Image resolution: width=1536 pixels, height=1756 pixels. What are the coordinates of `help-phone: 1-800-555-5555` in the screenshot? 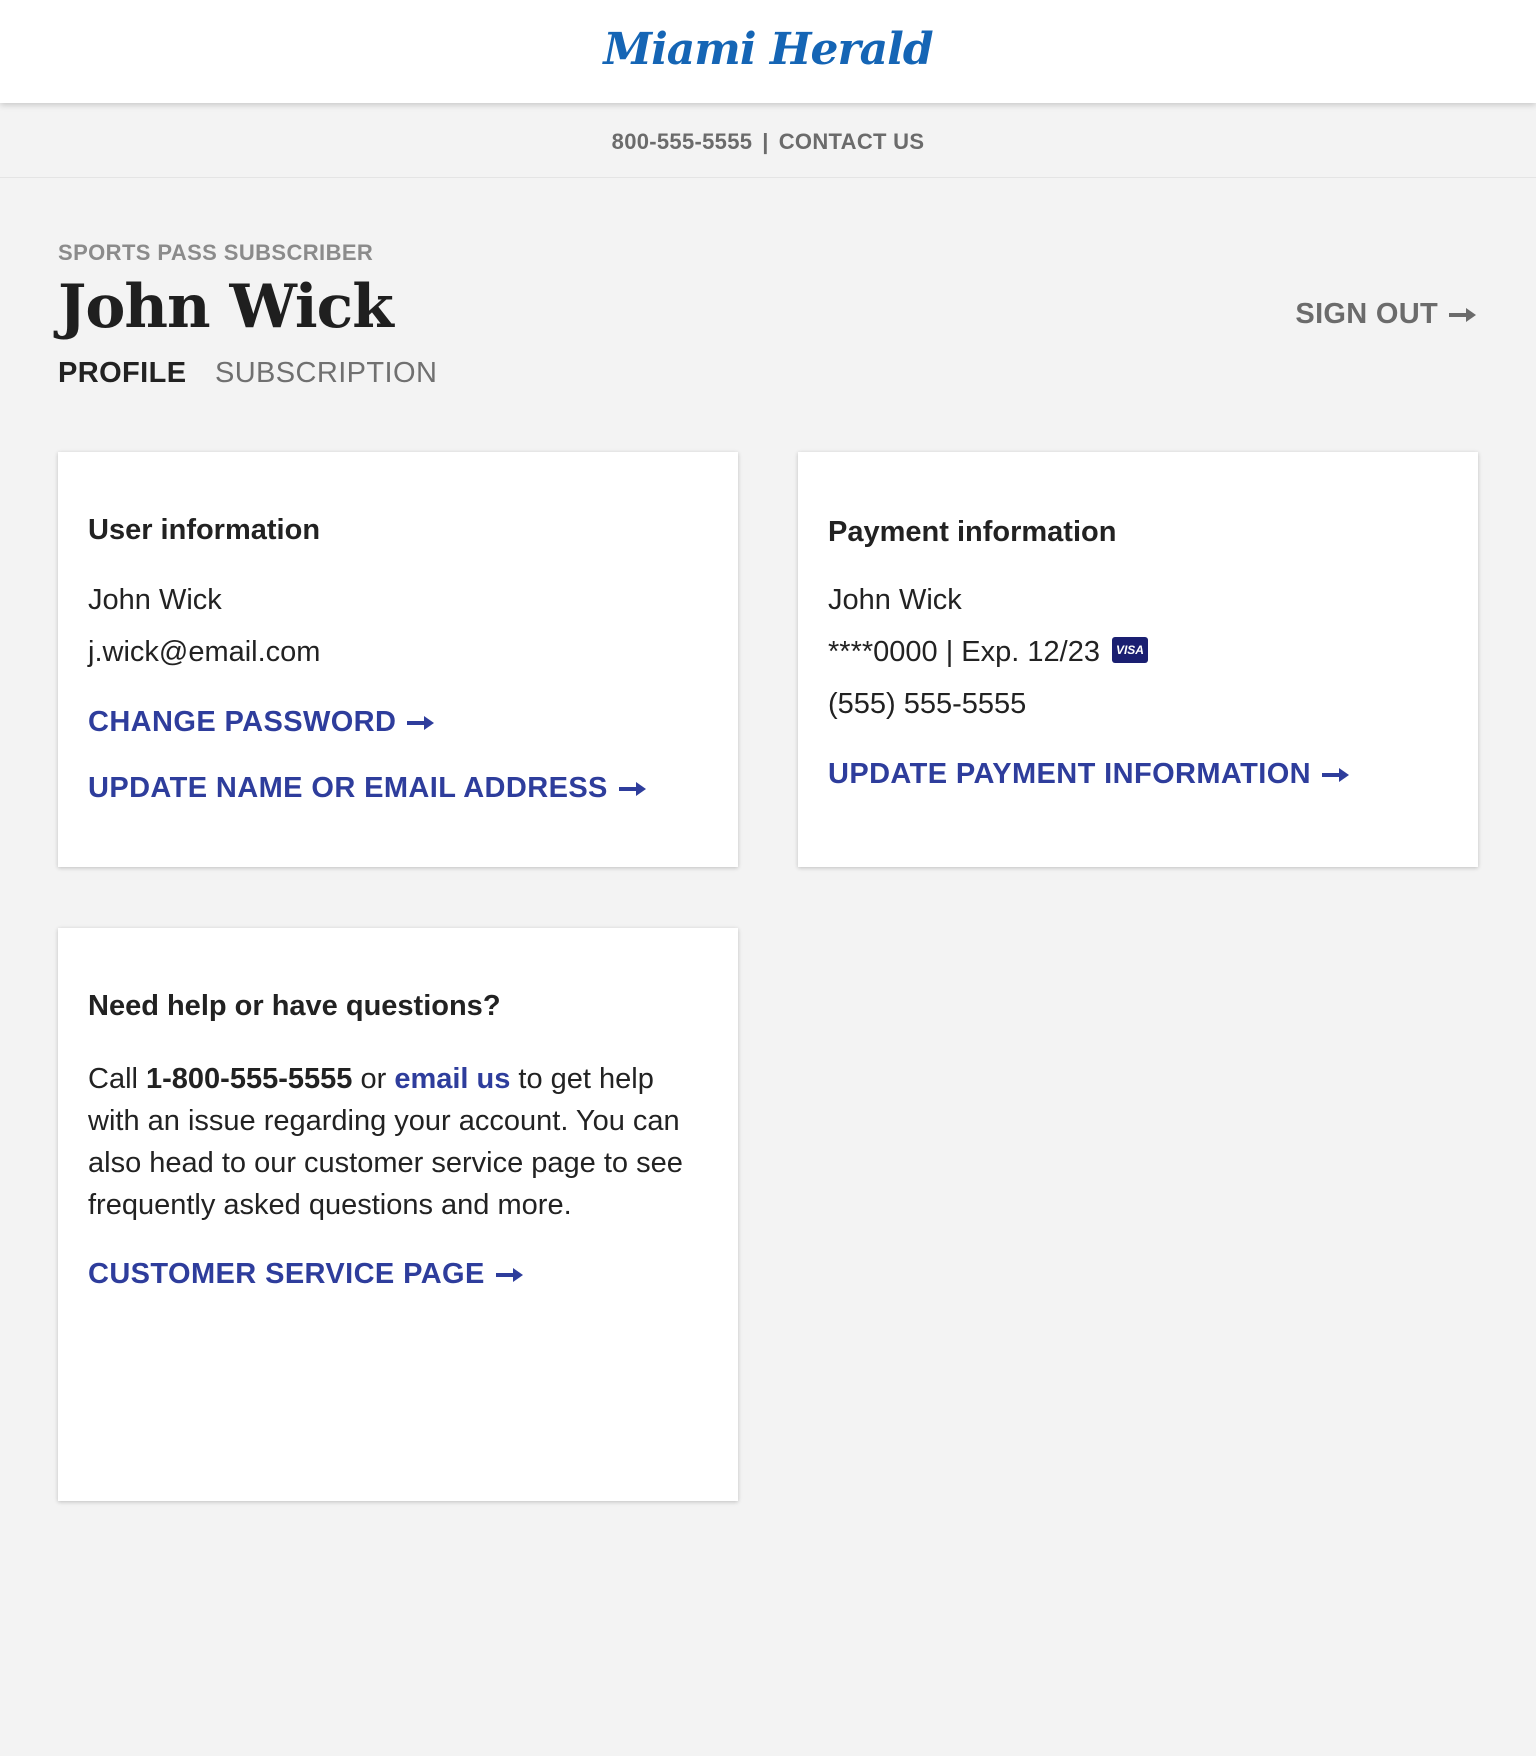 It's located at (249, 1079).